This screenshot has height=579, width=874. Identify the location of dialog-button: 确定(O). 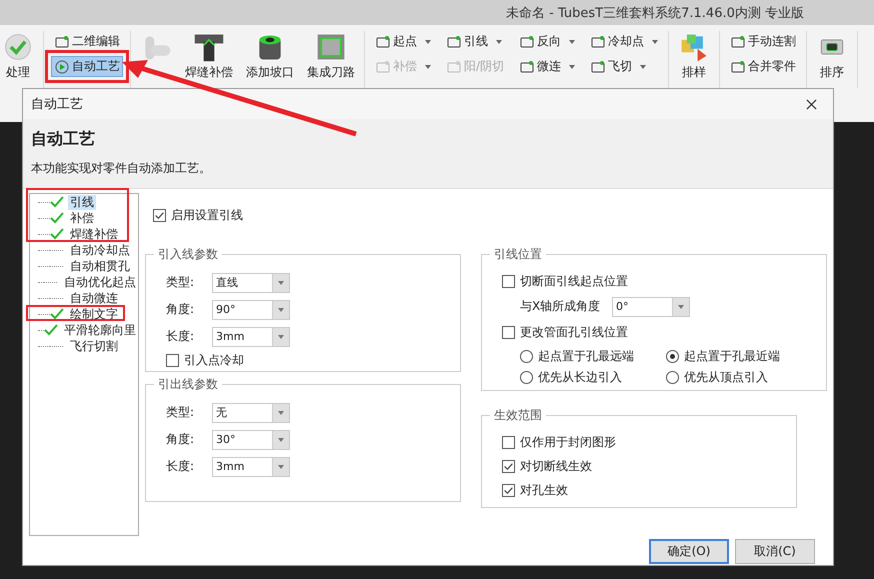
(689, 551).